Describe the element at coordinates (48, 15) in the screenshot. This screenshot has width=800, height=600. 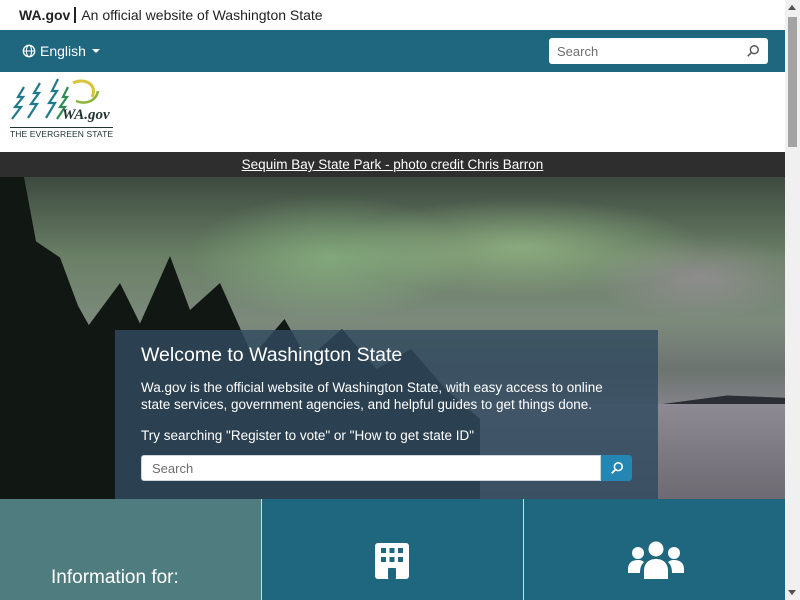
I see `official-brand: WA.gov` at that location.